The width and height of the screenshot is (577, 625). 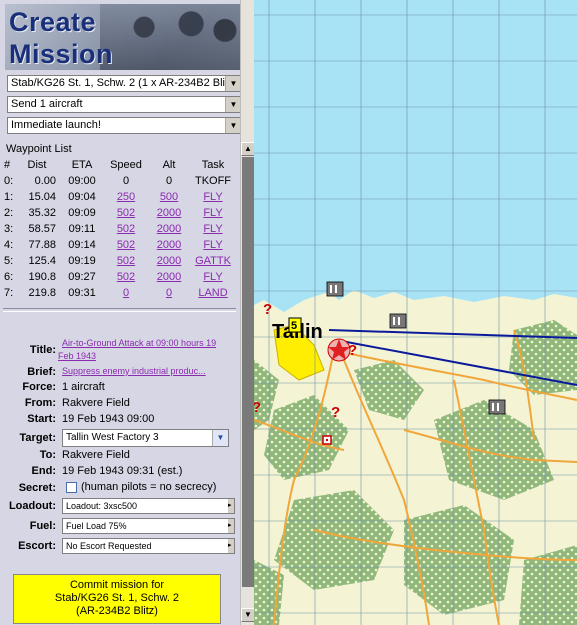 I want to click on from-label: From:, so click(x=40, y=403).